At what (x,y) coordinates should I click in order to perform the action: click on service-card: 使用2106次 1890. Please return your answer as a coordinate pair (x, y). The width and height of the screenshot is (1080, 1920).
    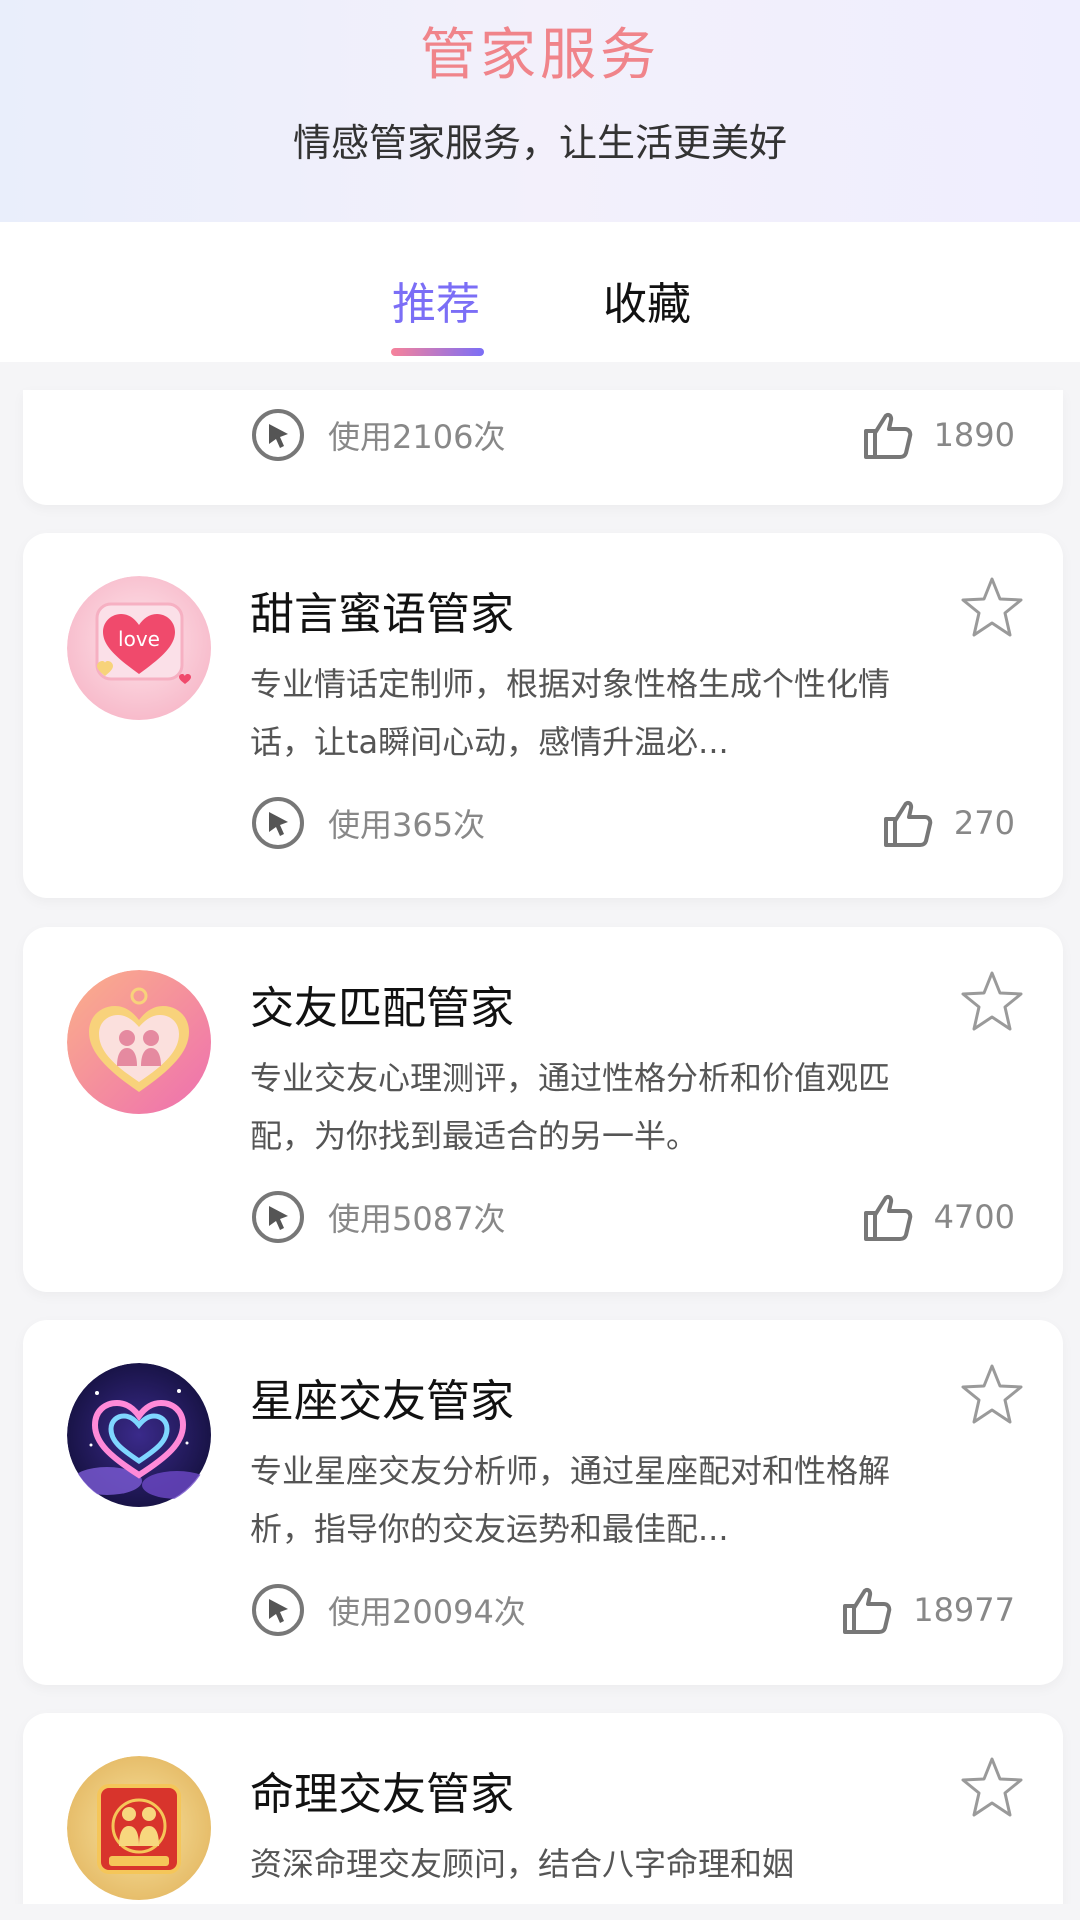
    Looking at the image, I should click on (543, 447).